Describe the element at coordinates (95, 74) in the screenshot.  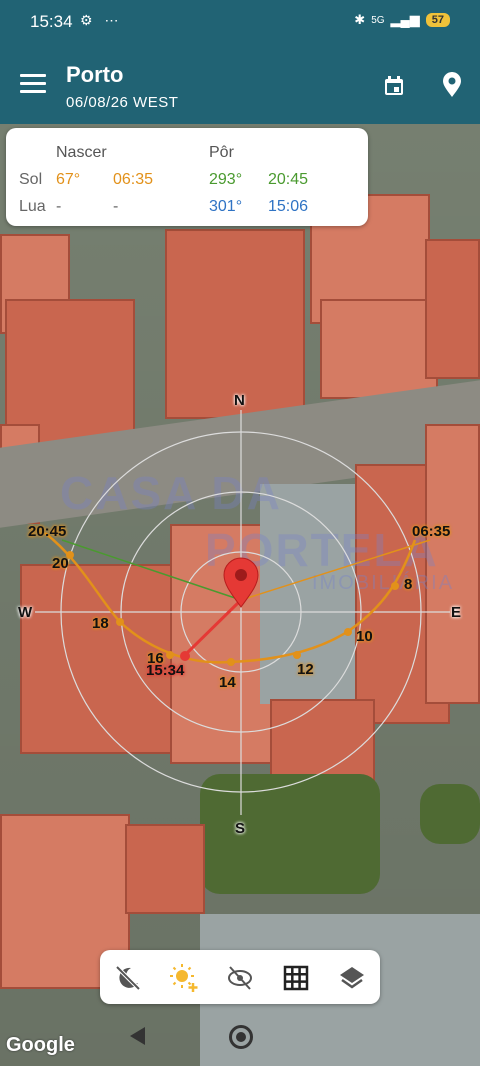
I see `location-title: Porto` at that location.